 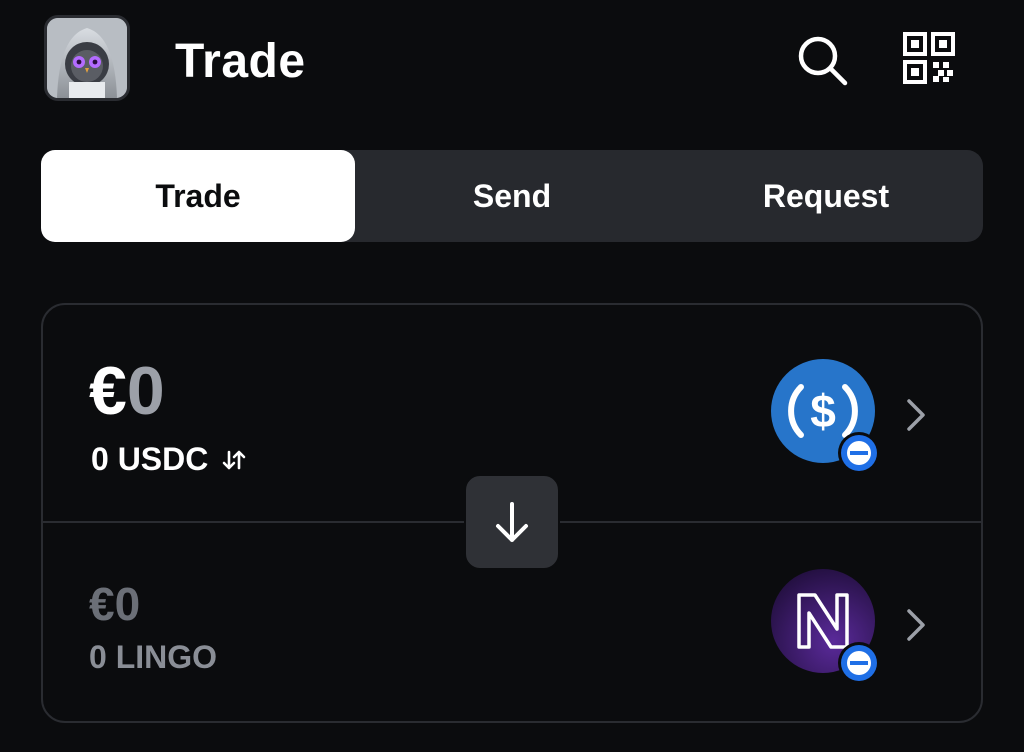 What do you see at coordinates (145, 391) in the screenshot?
I see `from-amount-value: 0` at bounding box center [145, 391].